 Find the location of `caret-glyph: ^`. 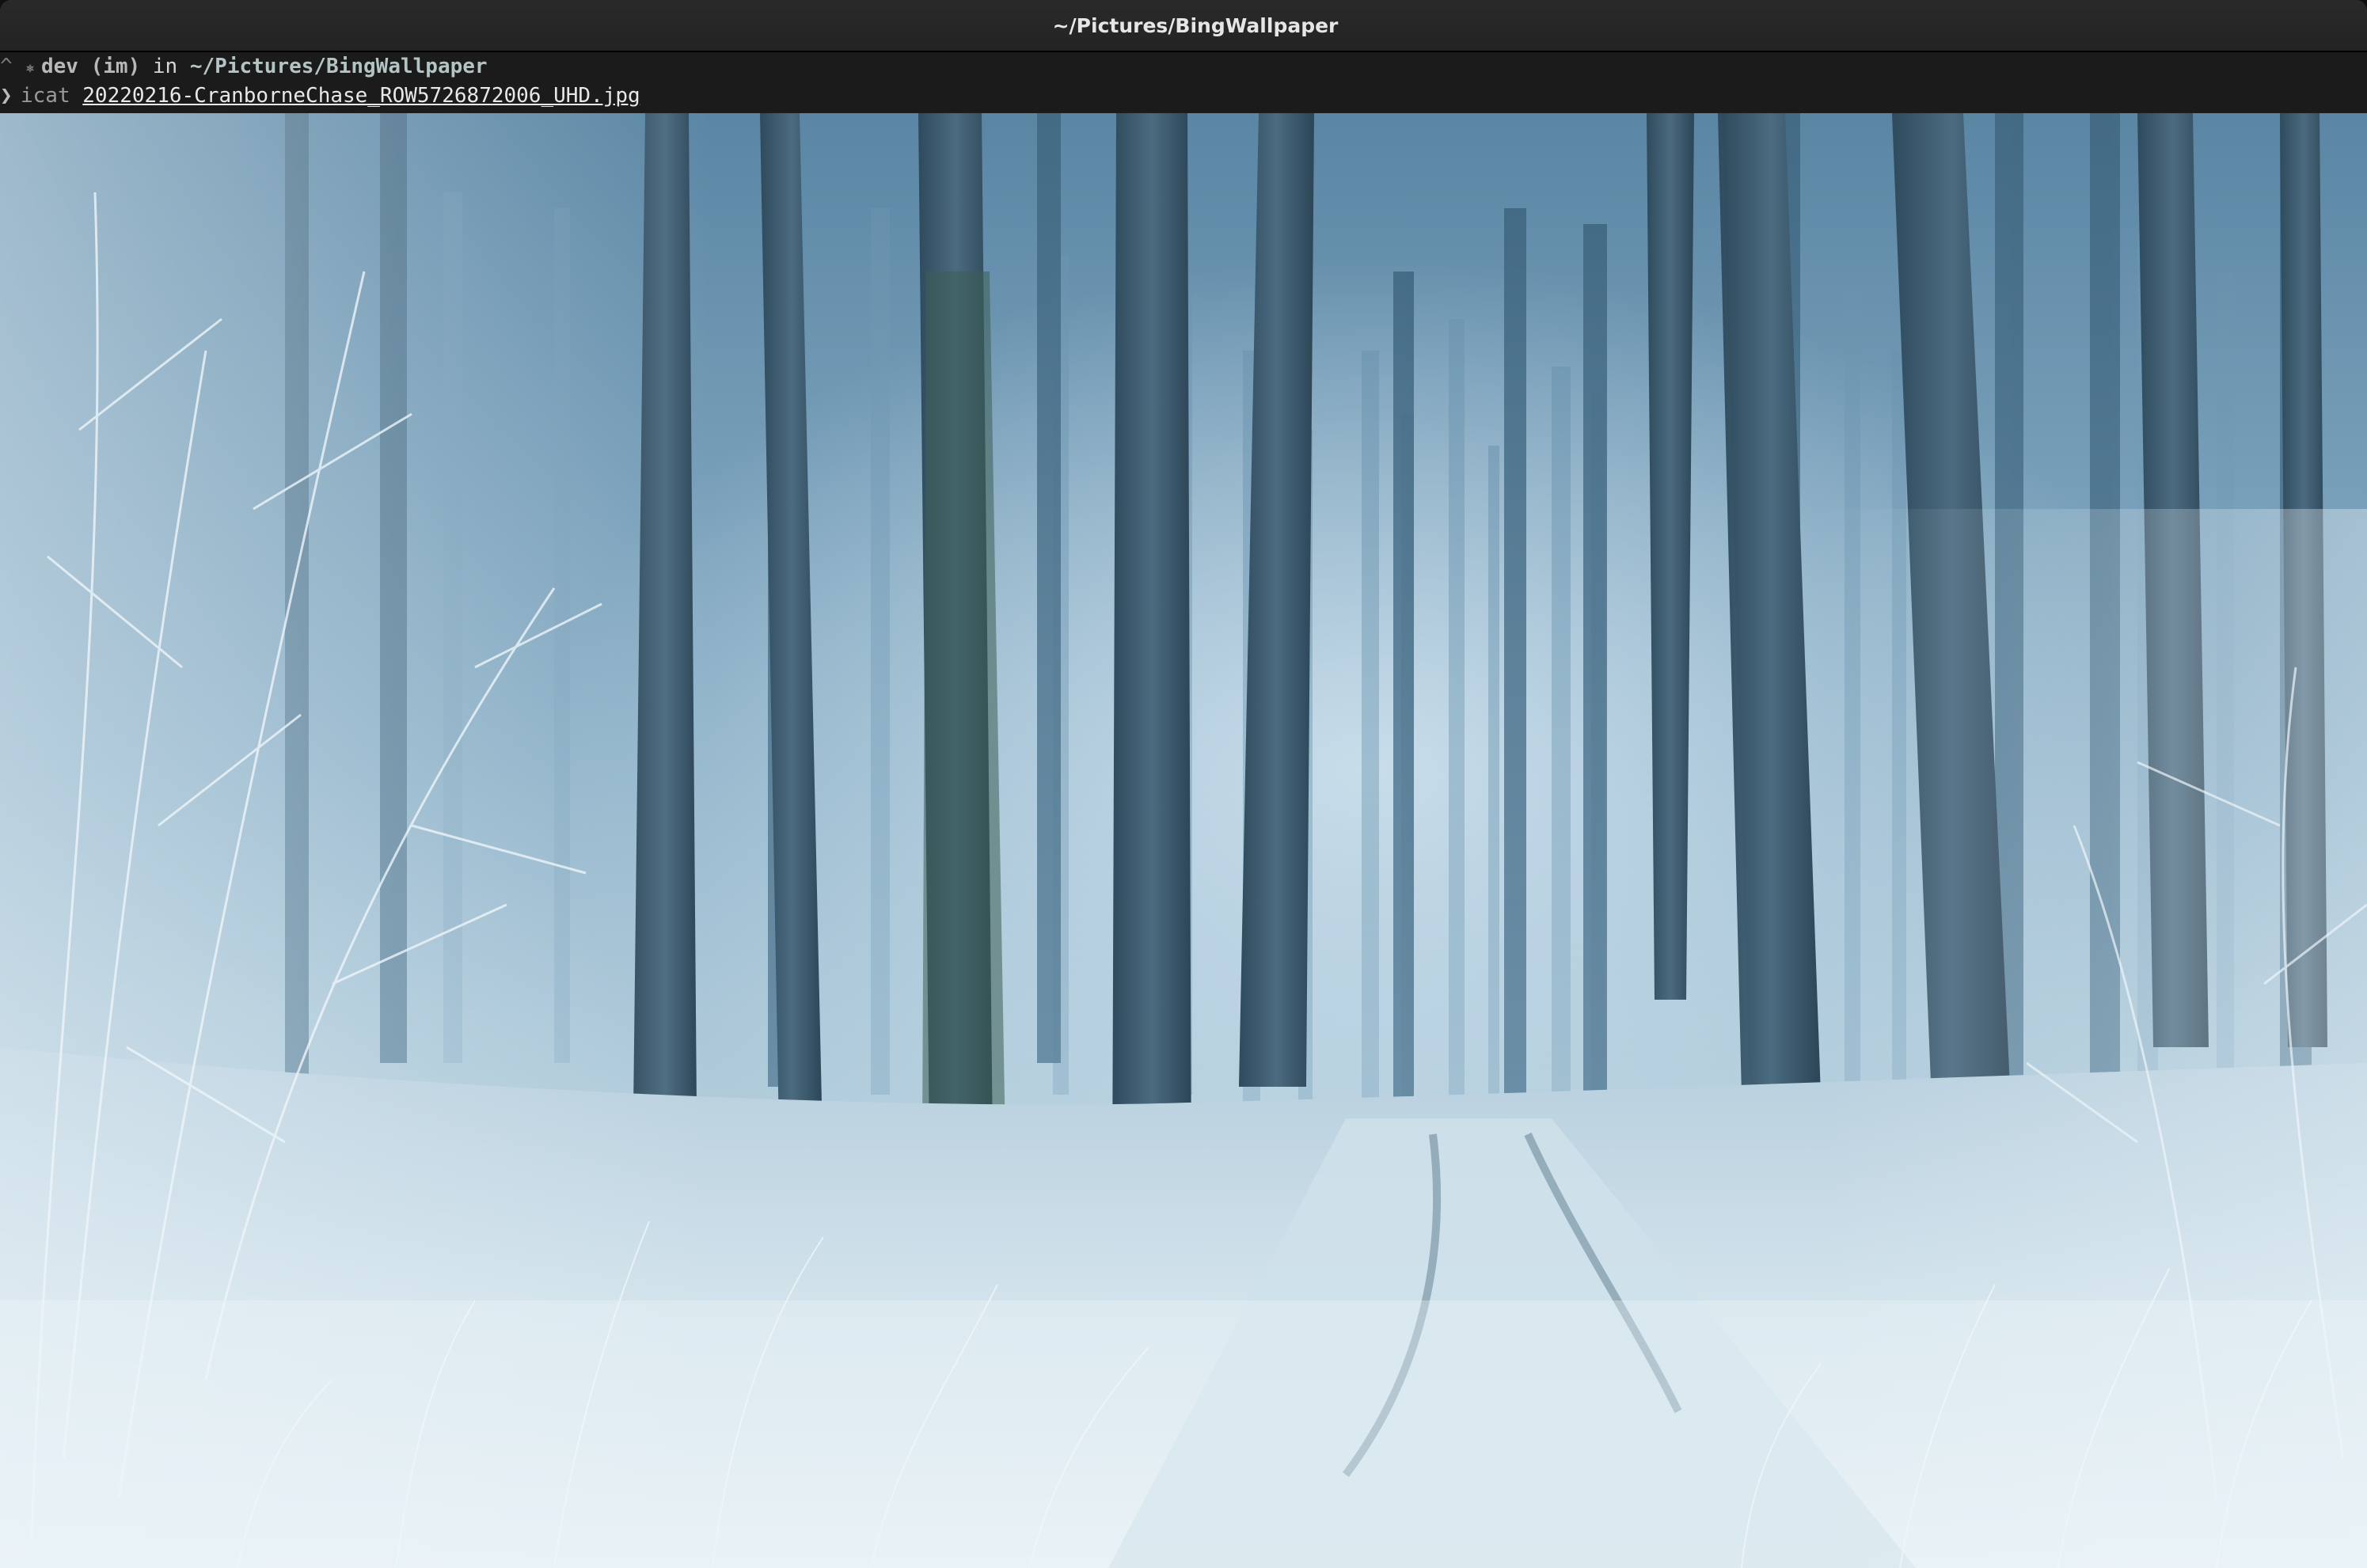

caret-glyph: ^ is located at coordinates (6, 66).